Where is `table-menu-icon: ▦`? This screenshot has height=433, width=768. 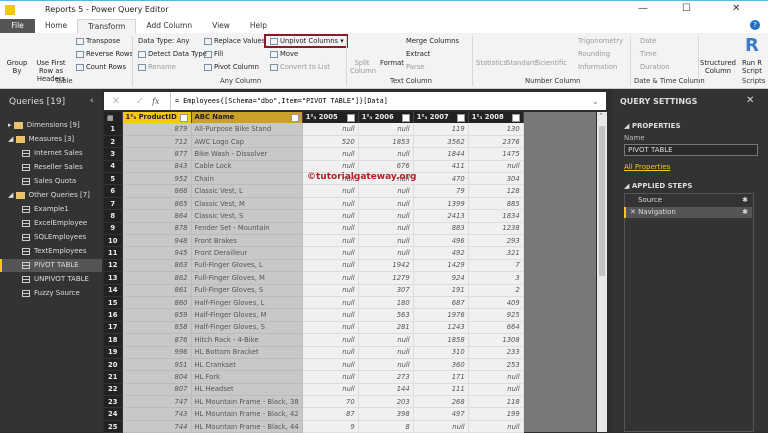 table-menu-icon: ▦ is located at coordinates (113, 117).